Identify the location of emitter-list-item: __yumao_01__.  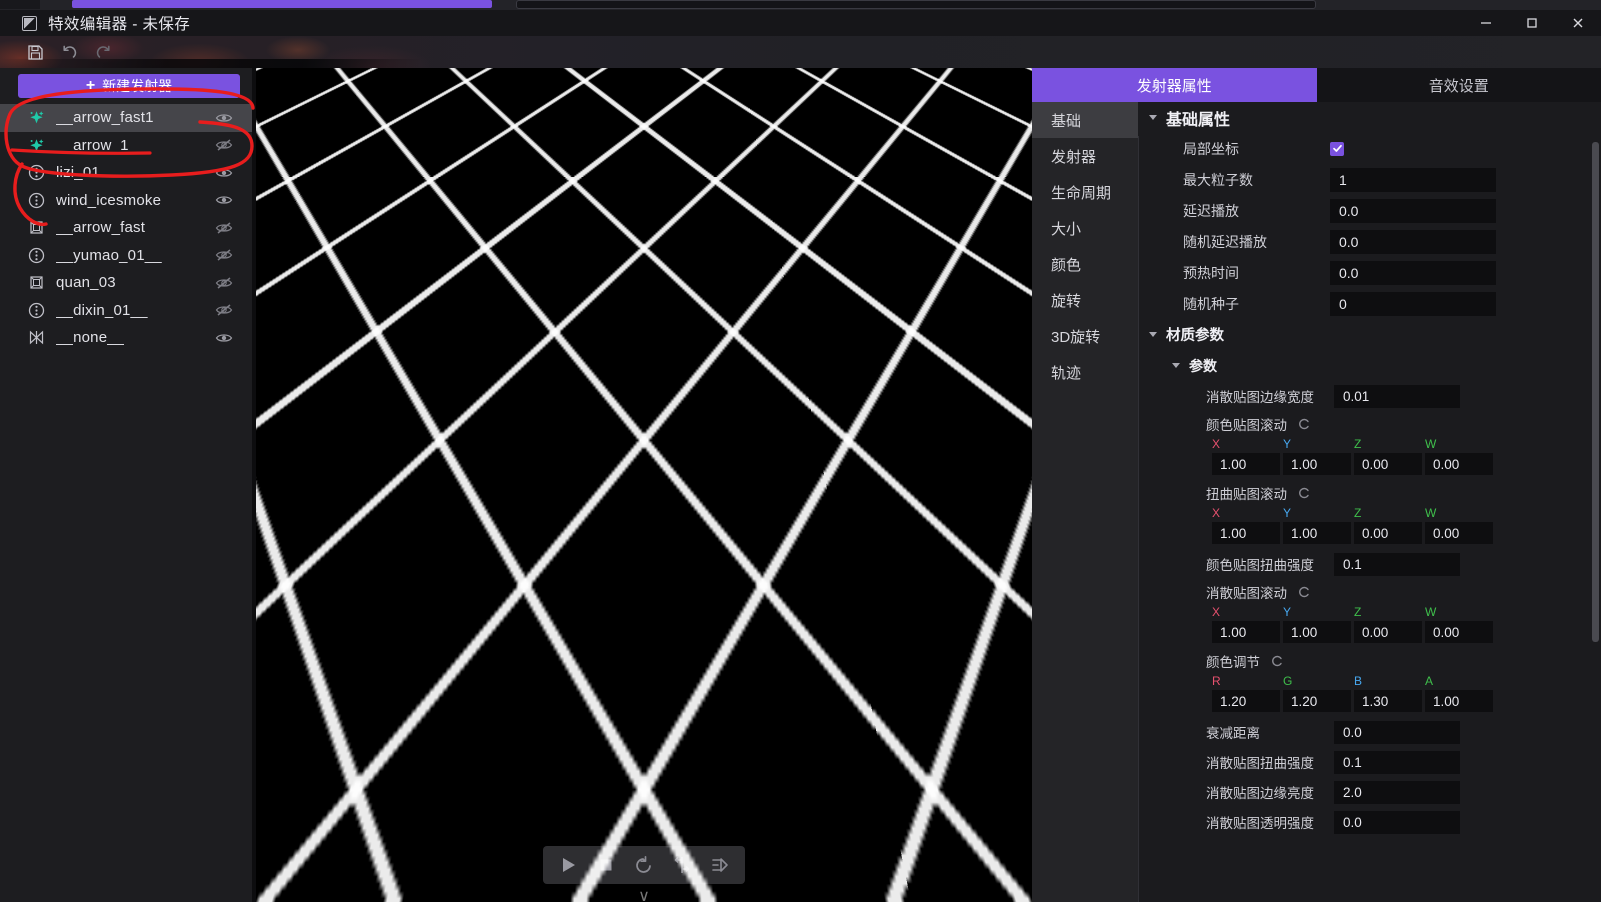
(126, 256).